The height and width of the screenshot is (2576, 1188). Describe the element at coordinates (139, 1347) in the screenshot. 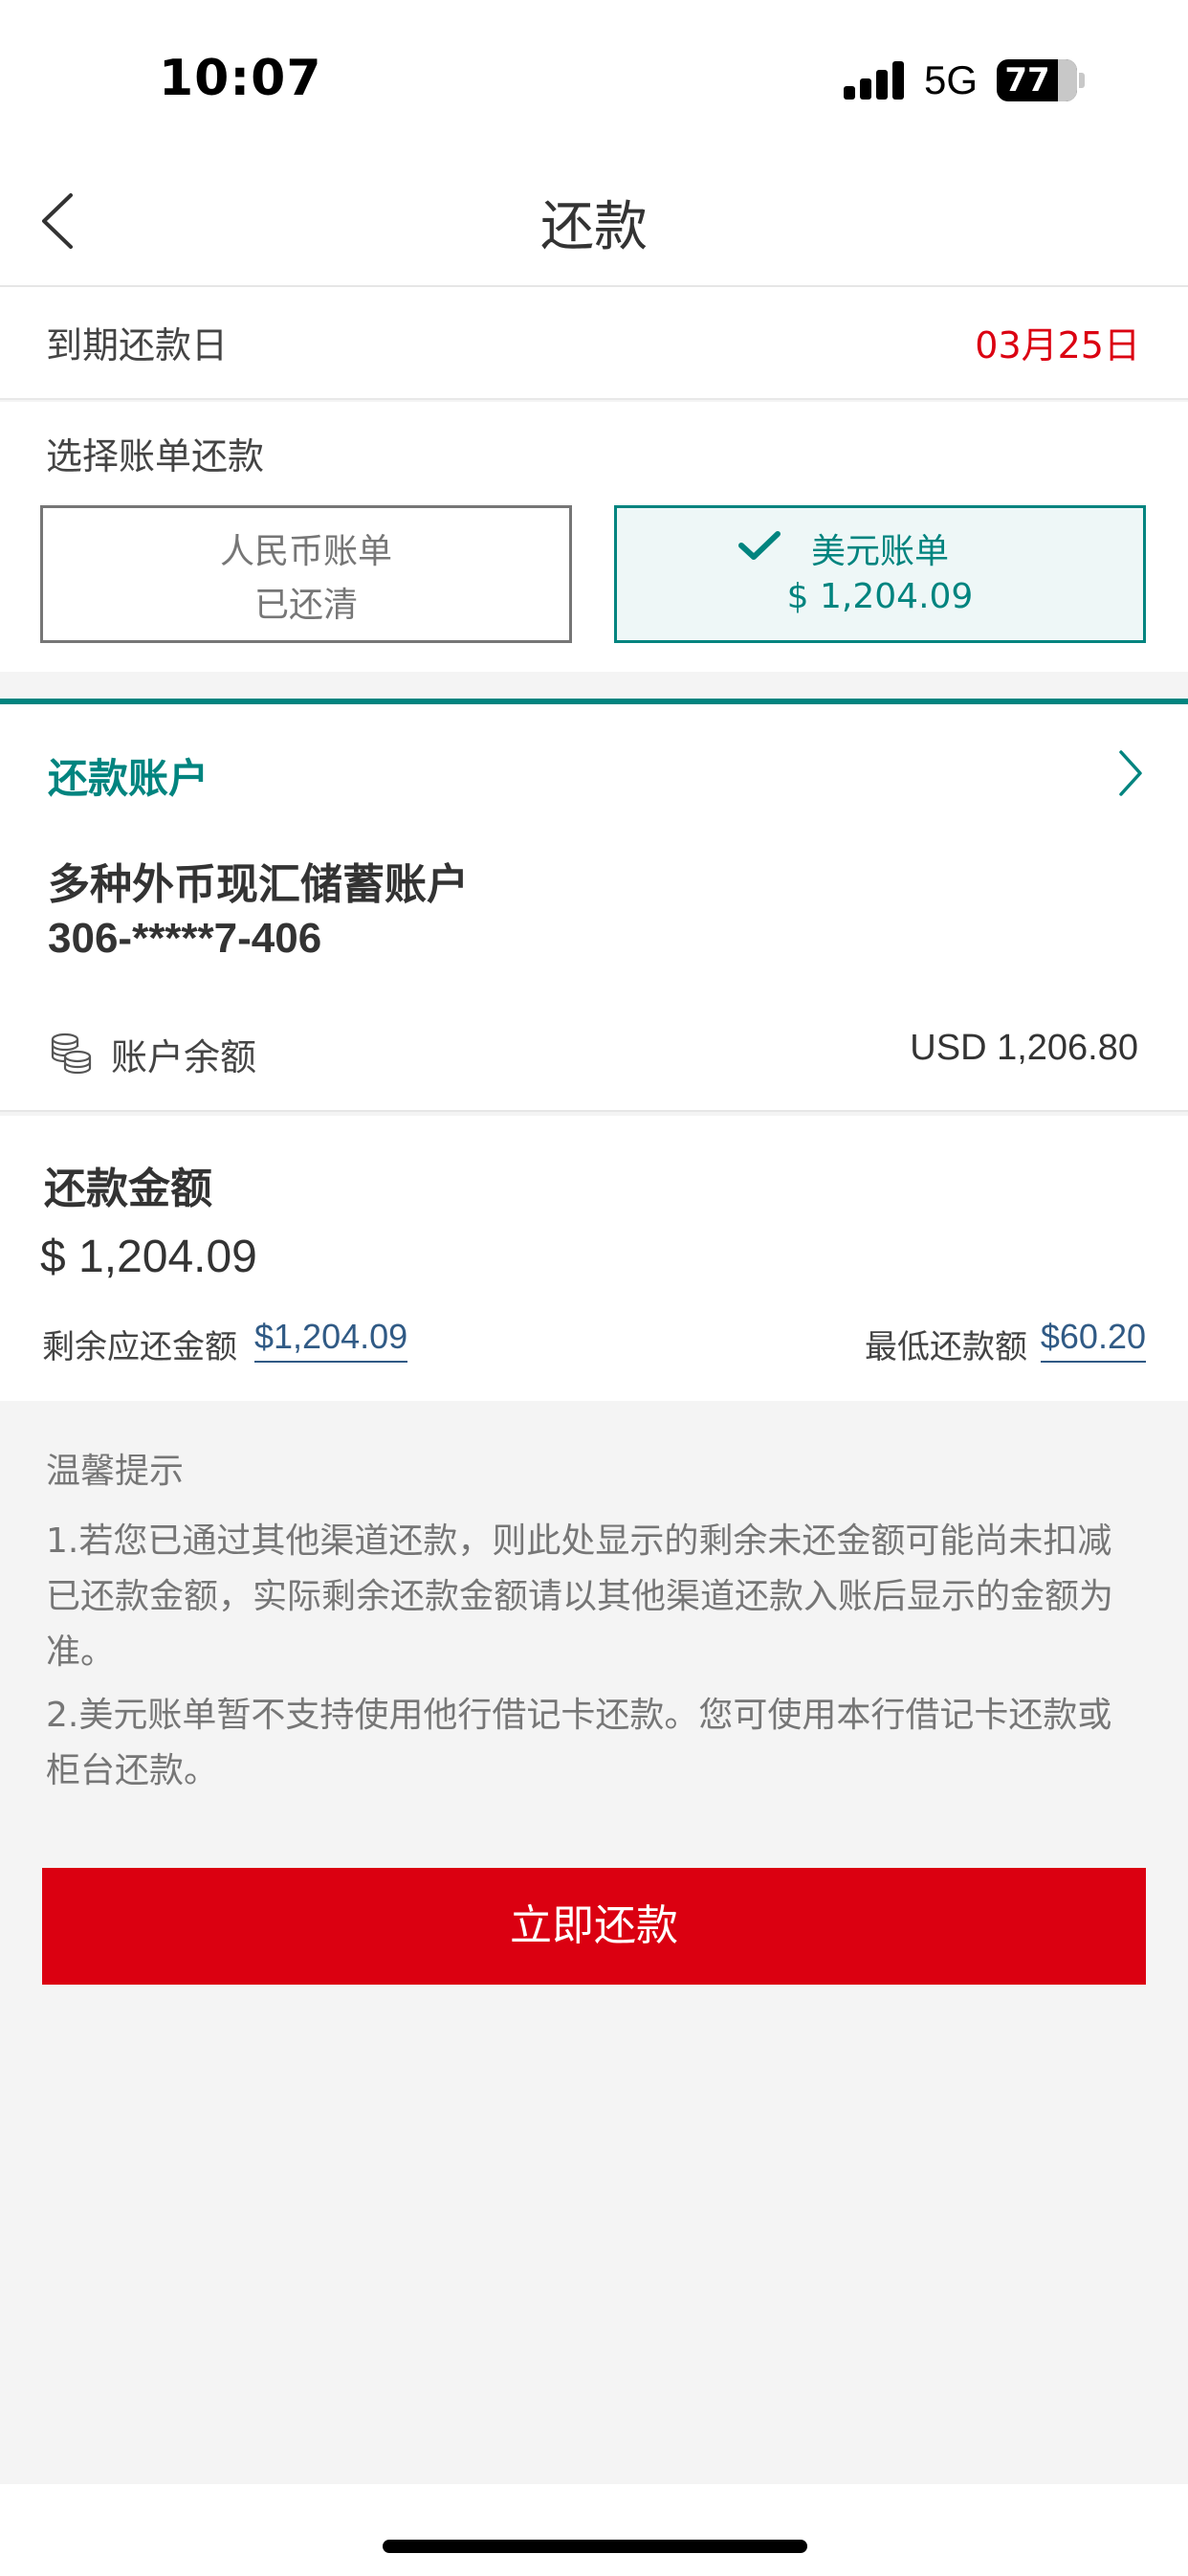

I see `remaining-label: 剩余应还金额` at that location.